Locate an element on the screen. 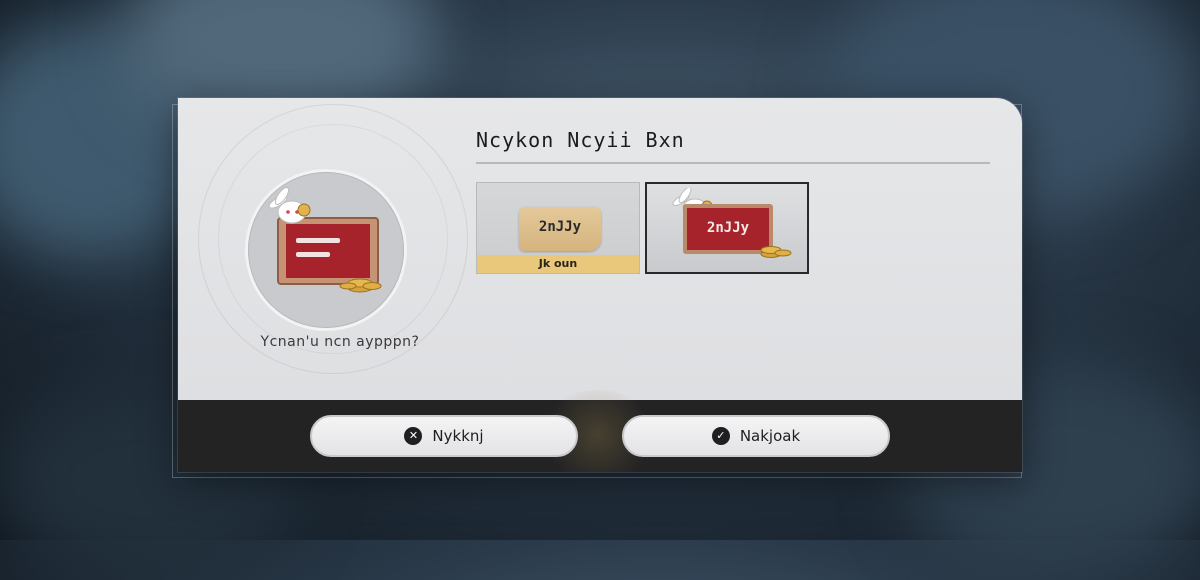 This screenshot has width=1200, height=580. item-preview-circle is located at coordinates (326, 250).